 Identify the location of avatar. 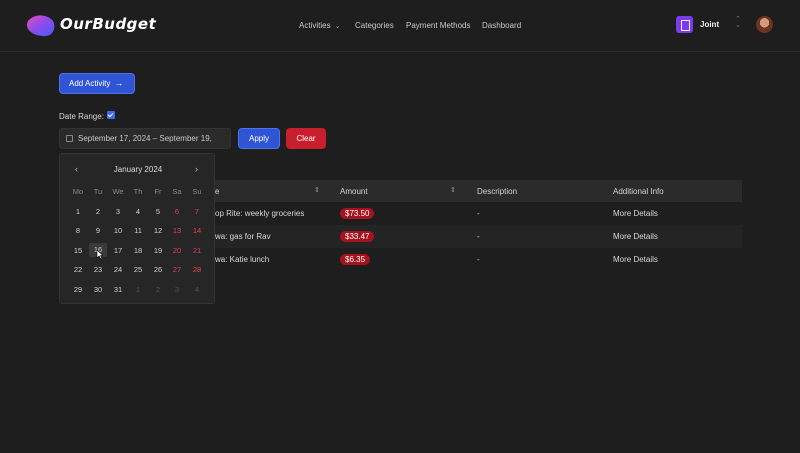
(764, 24).